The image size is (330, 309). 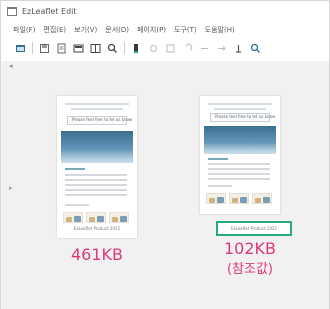 I want to click on left-panel-handle: ▸, so click(x=12, y=188).